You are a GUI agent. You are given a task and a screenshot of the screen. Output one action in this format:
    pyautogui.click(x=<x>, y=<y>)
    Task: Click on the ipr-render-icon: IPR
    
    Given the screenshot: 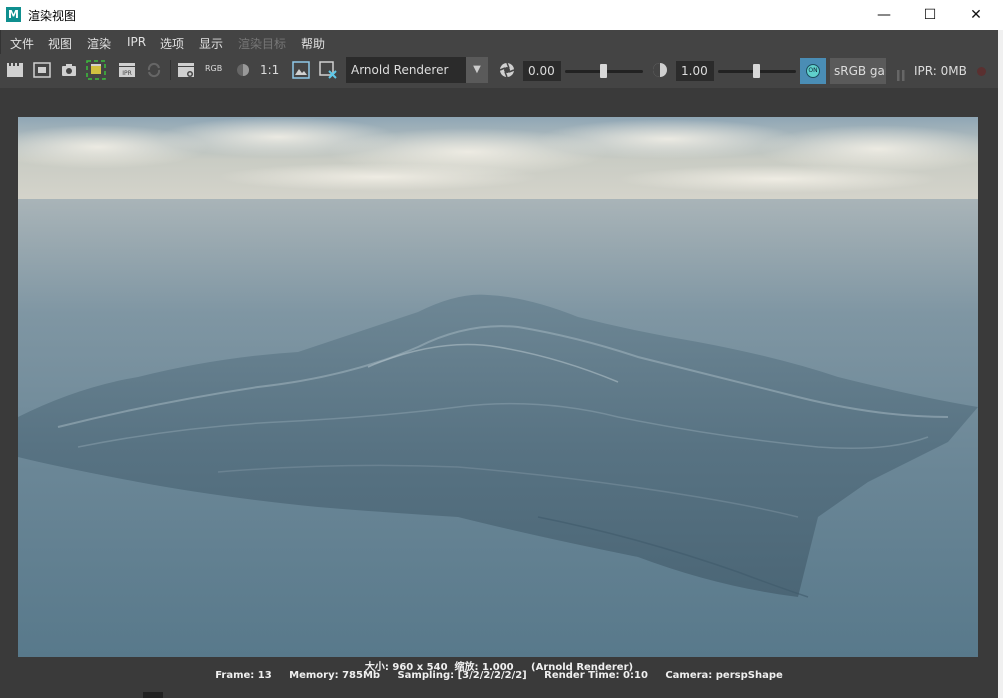 What is the action you would take?
    pyautogui.click(x=127, y=70)
    